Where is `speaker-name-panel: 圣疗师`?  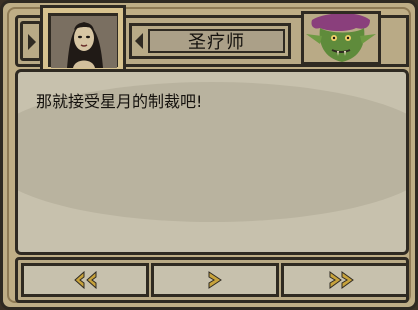
speaker-name-panel: 圣疗师 is located at coordinates (216, 41).